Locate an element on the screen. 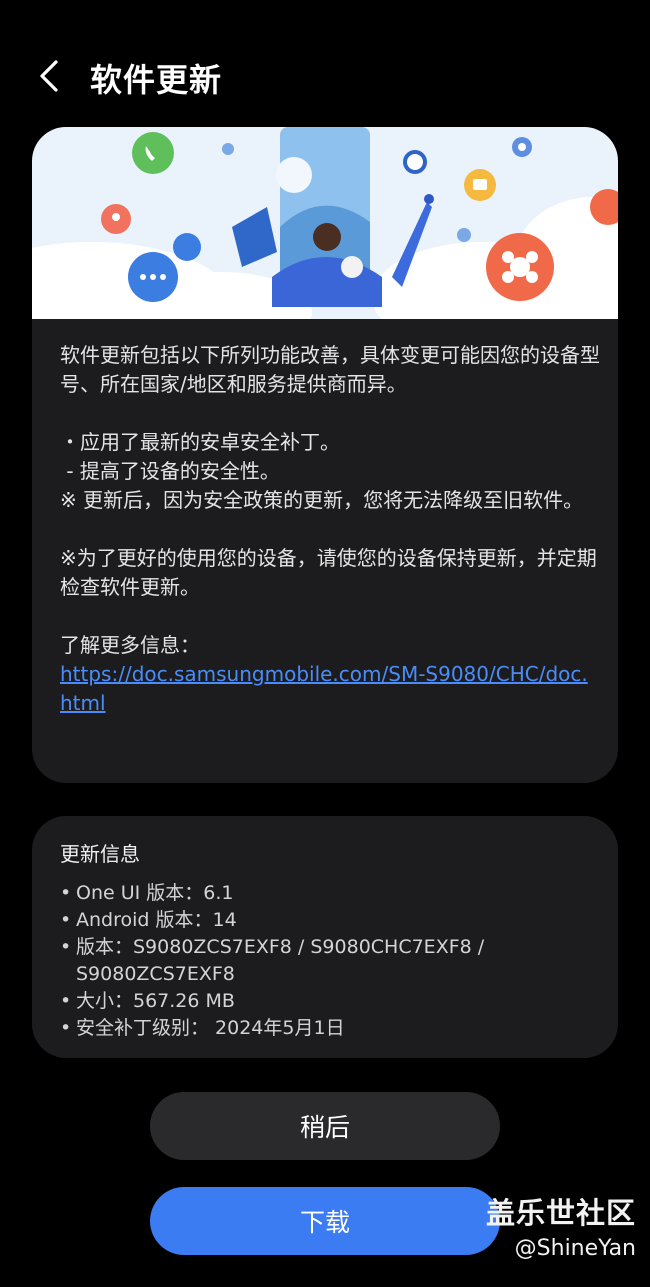  one-ui-version: One UI 版本：6.1 is located at coordinates (155, 893).